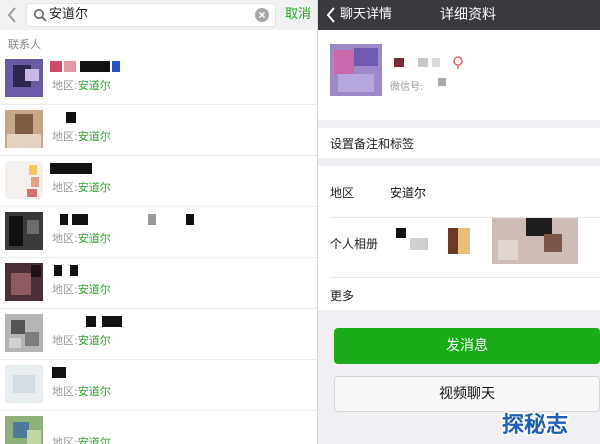 The image size is (600, 444). Describe the element at coordinates (408, 193) in the screenshot. I see `region-value: 安道尔` at that location.